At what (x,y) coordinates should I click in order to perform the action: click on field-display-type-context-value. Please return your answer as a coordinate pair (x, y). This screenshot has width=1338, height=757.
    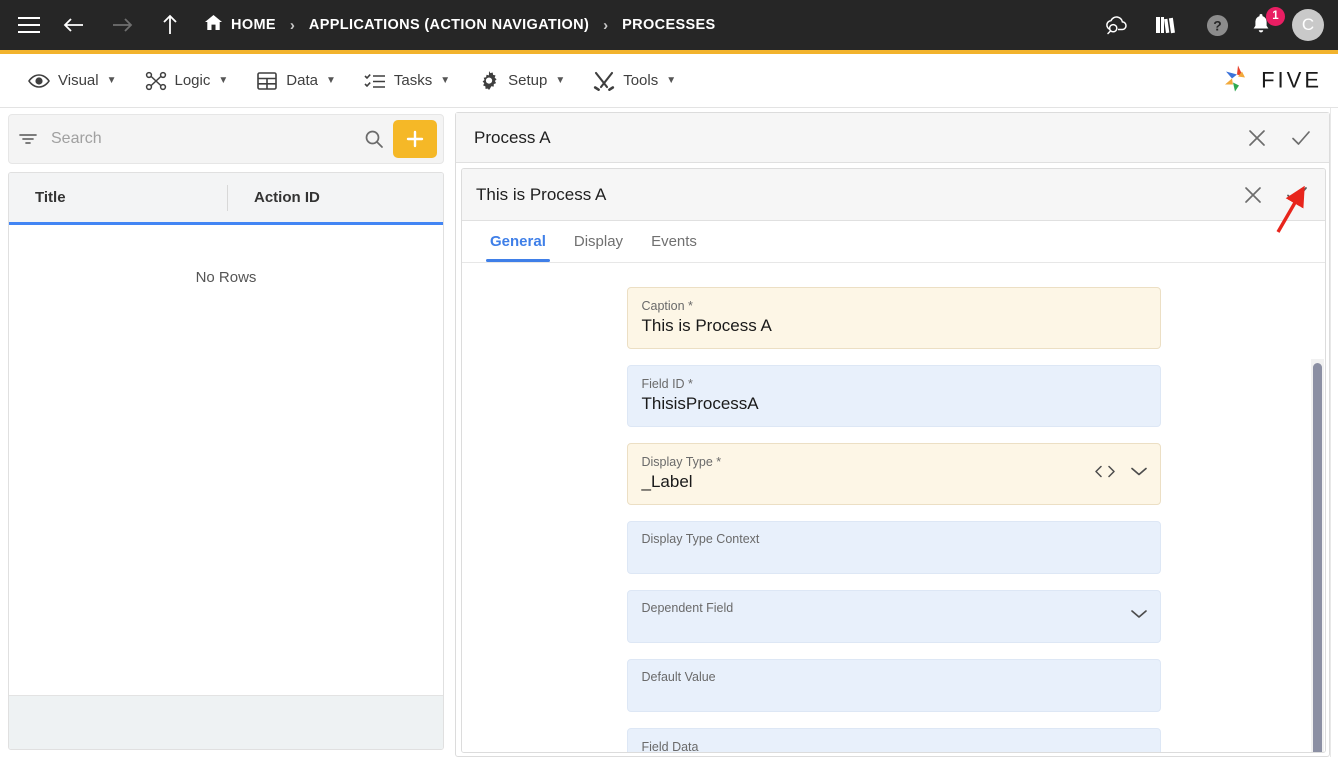
    Looking at the image, I should click on (894, 559).